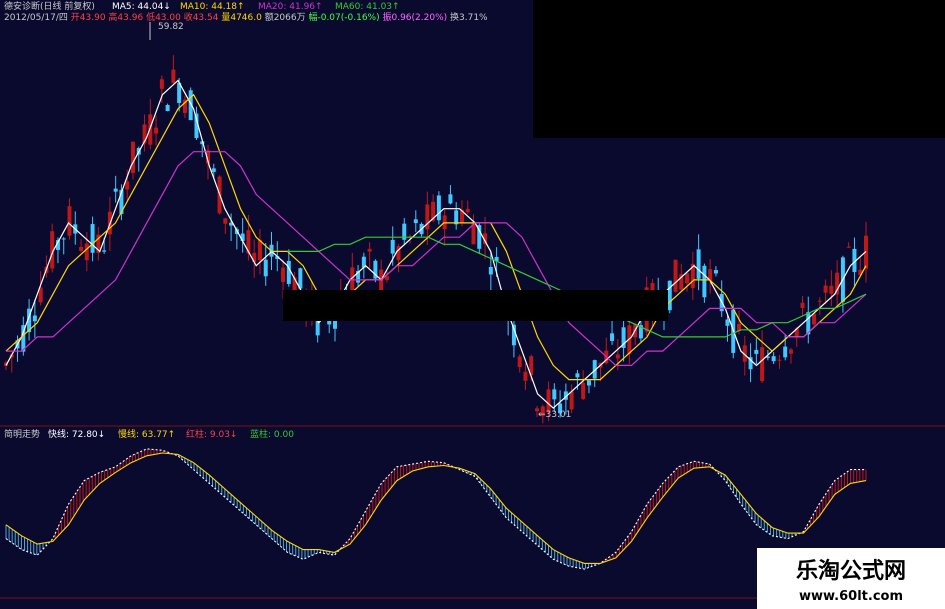 The image size is (945, 609). What do you see at coordinates (287, 17) in the screenshot?
I see `quote-field-6: 额2066万` at bounding box center [287, 17].